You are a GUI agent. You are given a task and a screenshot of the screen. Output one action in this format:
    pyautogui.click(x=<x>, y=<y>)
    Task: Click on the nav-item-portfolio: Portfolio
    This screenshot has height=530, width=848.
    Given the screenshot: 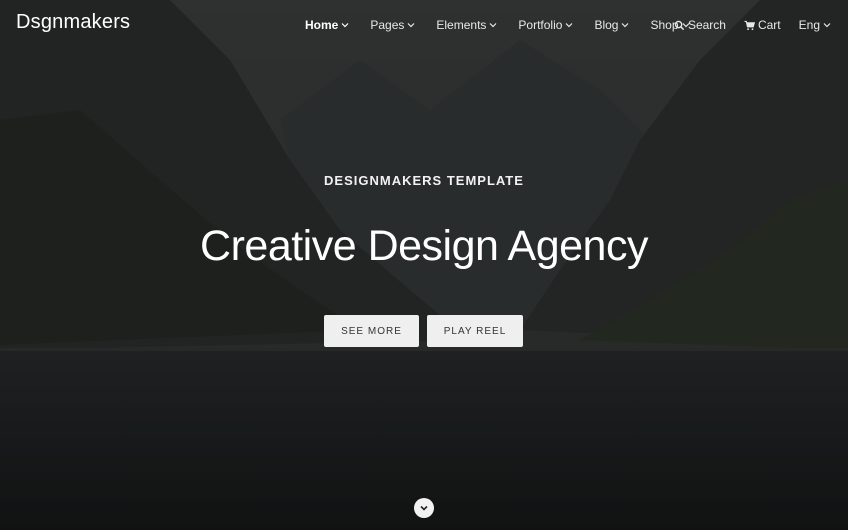 What is the action you would take?
    pyautogui.click(x=546, y=25)
    